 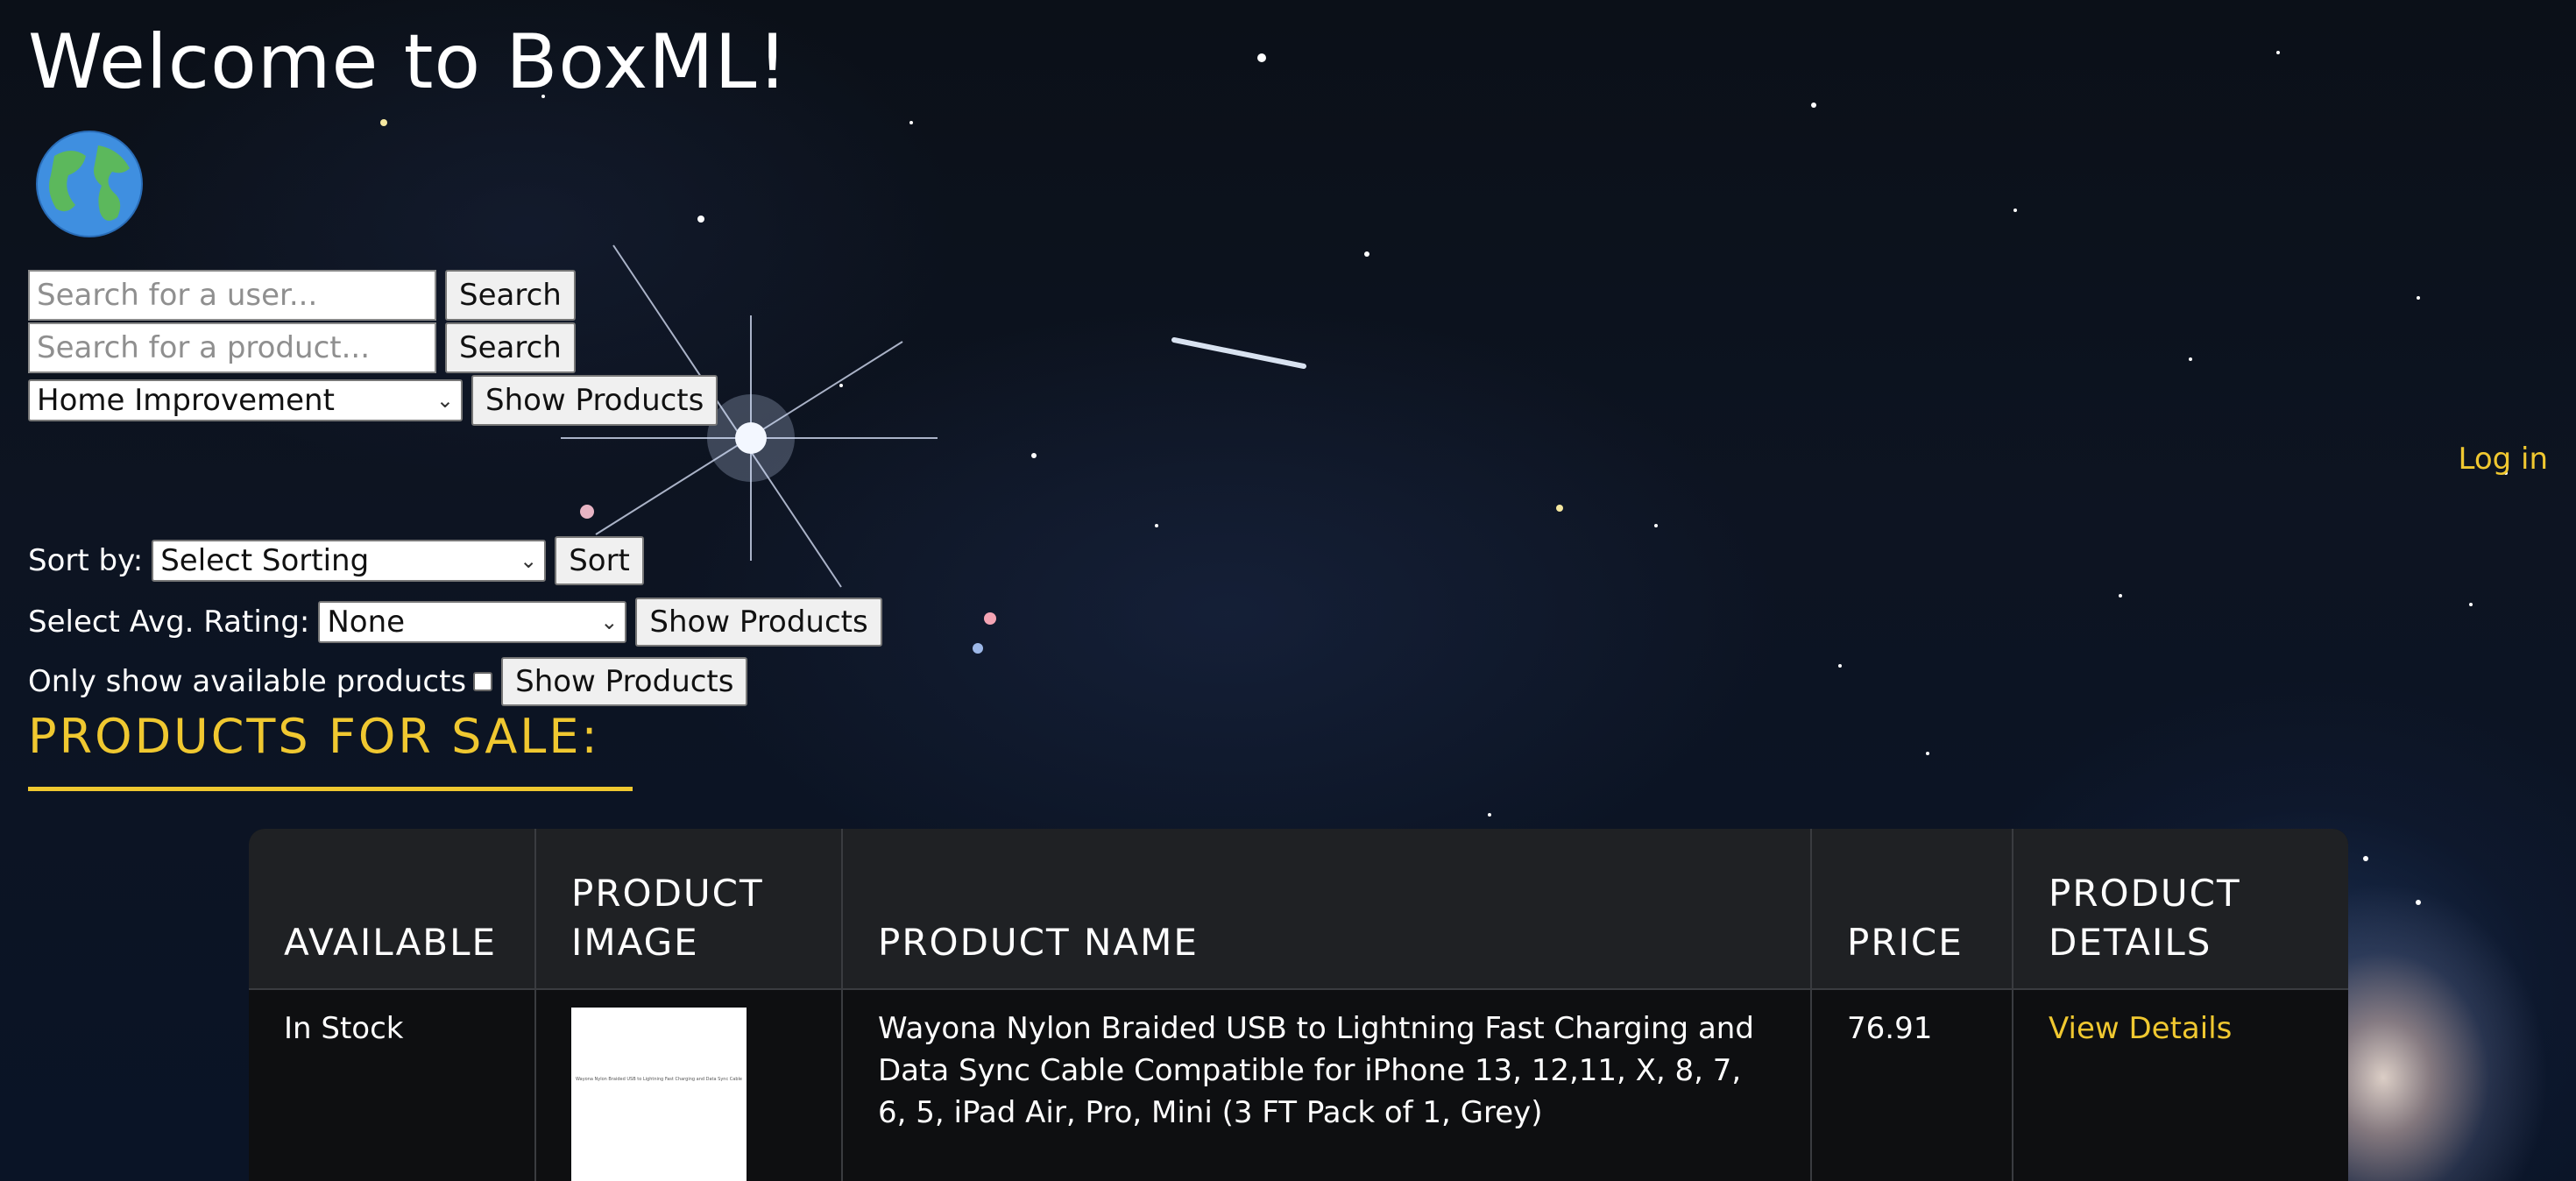 I want to click on user-search-row: Search, so click(x=302, y=295).